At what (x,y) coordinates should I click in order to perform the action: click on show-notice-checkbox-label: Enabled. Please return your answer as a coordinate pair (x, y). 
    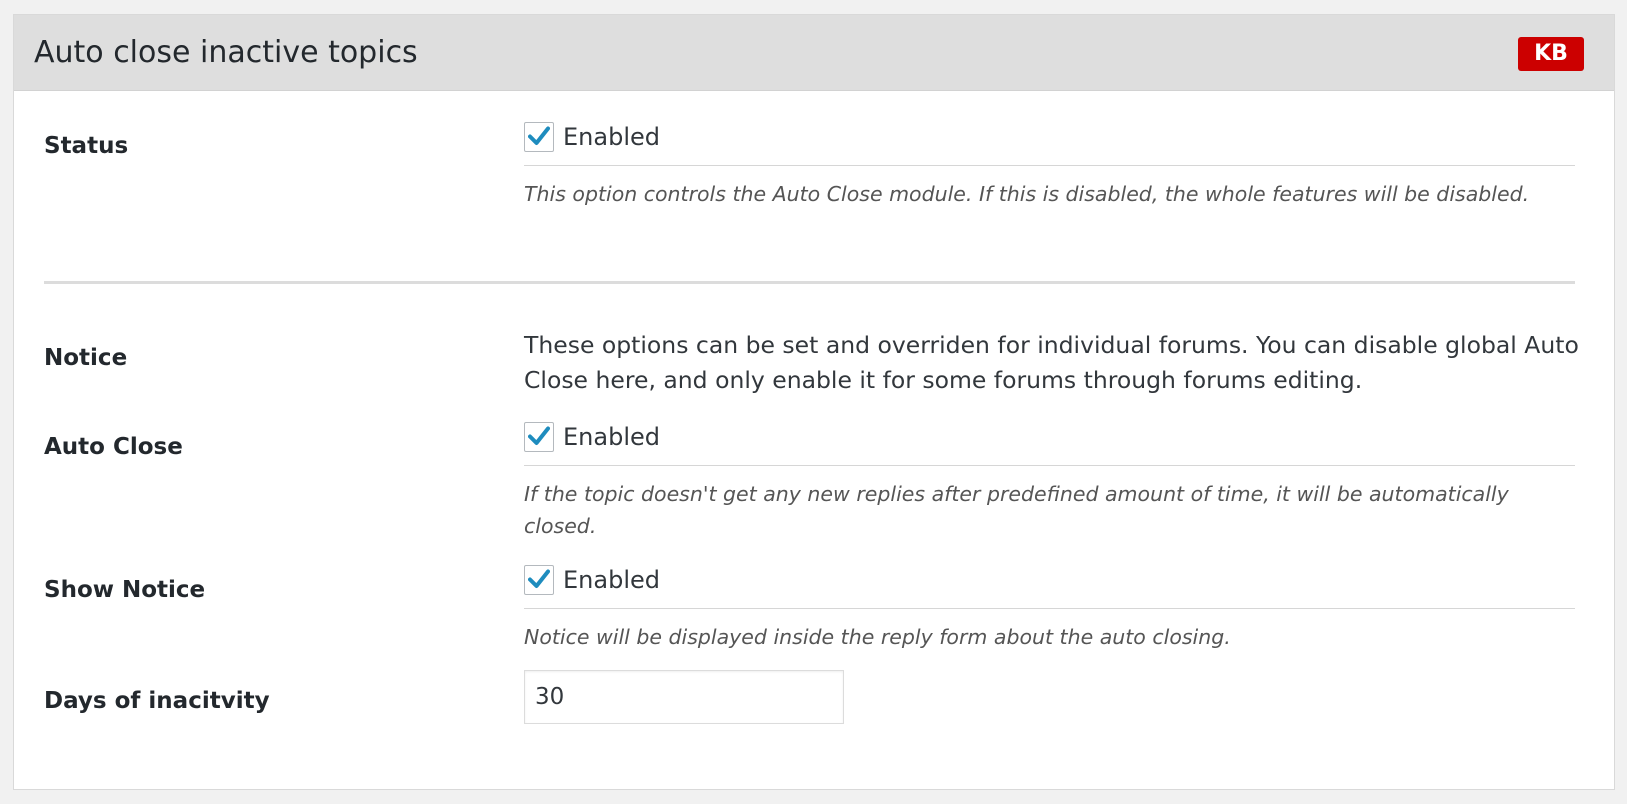
    Looking at the image, I should click on (611, 580).